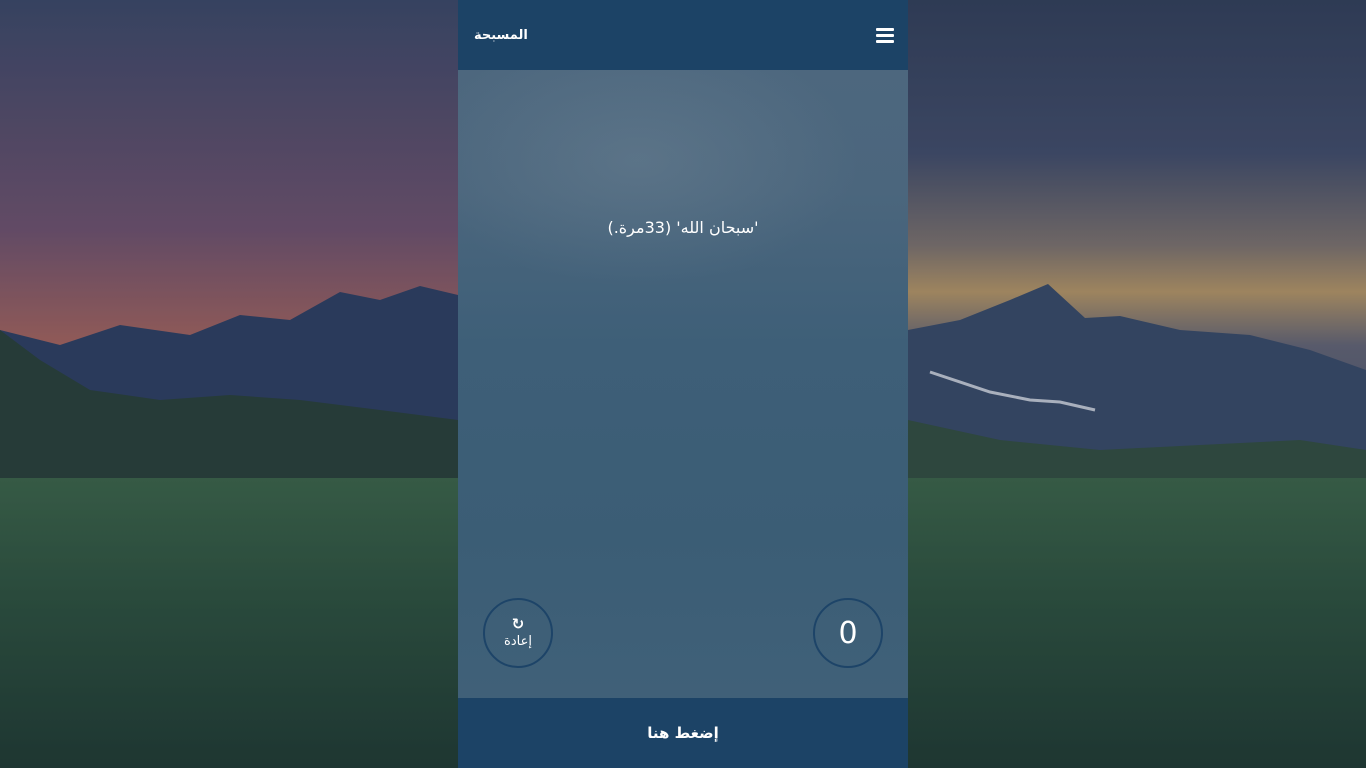 This screenshot has width=1366, height=768. What do you see at coordinates (501, 35) in the screenshot?
I see `app-title: المسبحة` at bounding box center [501, 35].